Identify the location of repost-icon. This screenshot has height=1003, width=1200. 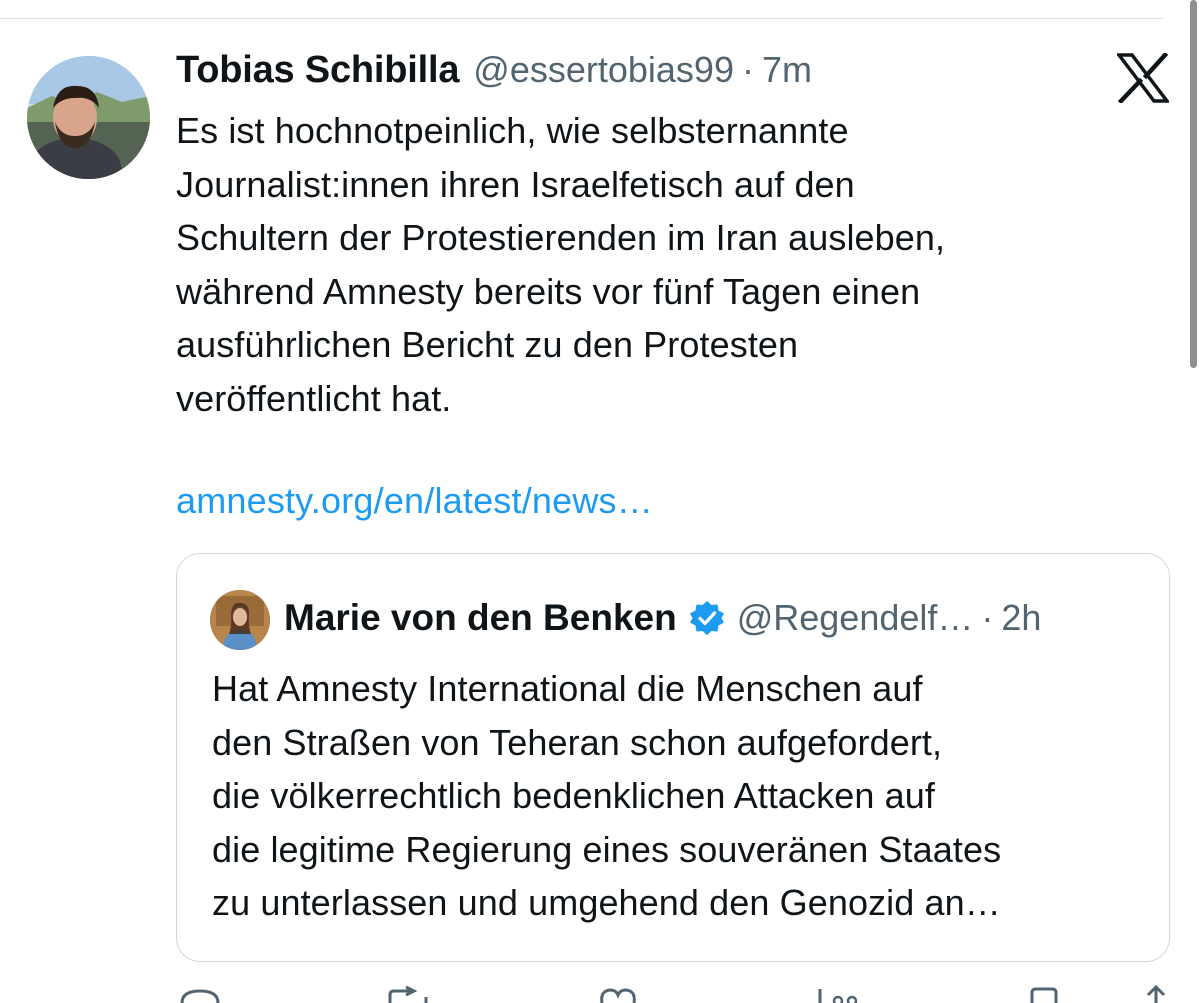
(408, 994).